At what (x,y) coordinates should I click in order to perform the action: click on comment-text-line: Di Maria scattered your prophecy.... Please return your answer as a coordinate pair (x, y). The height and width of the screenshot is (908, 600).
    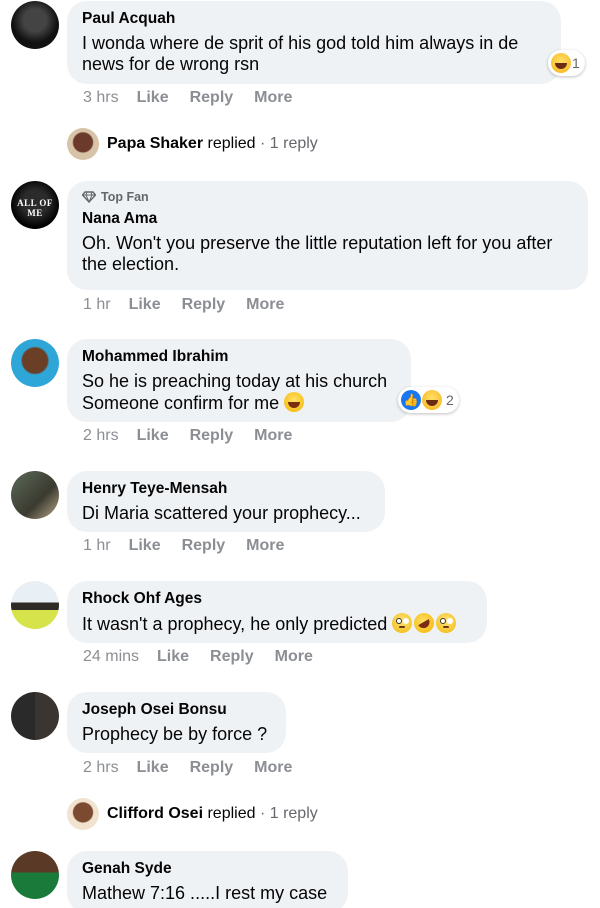
    Looking at the image, I should click on (221, 513).